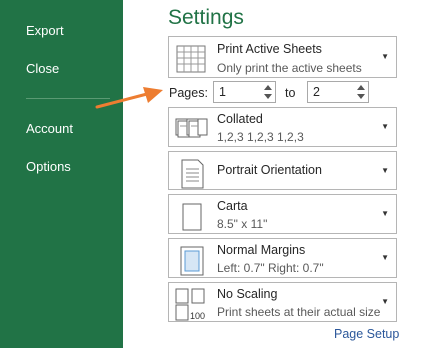 This screenshot has width=442, height=348. Describe the element at coordinates (270, 268) in the screenshot. I see `margins-description: Left: 0.7" Right: 0.7"` at that location.